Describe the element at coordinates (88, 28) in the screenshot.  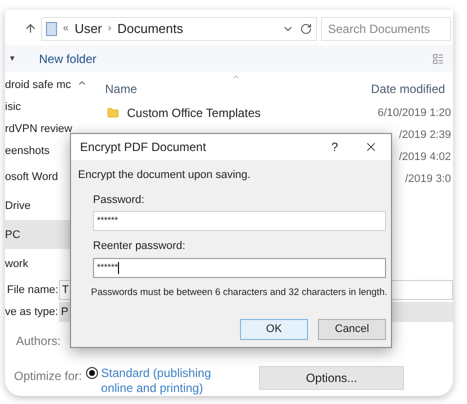
I see `path-segment: User` at that location.